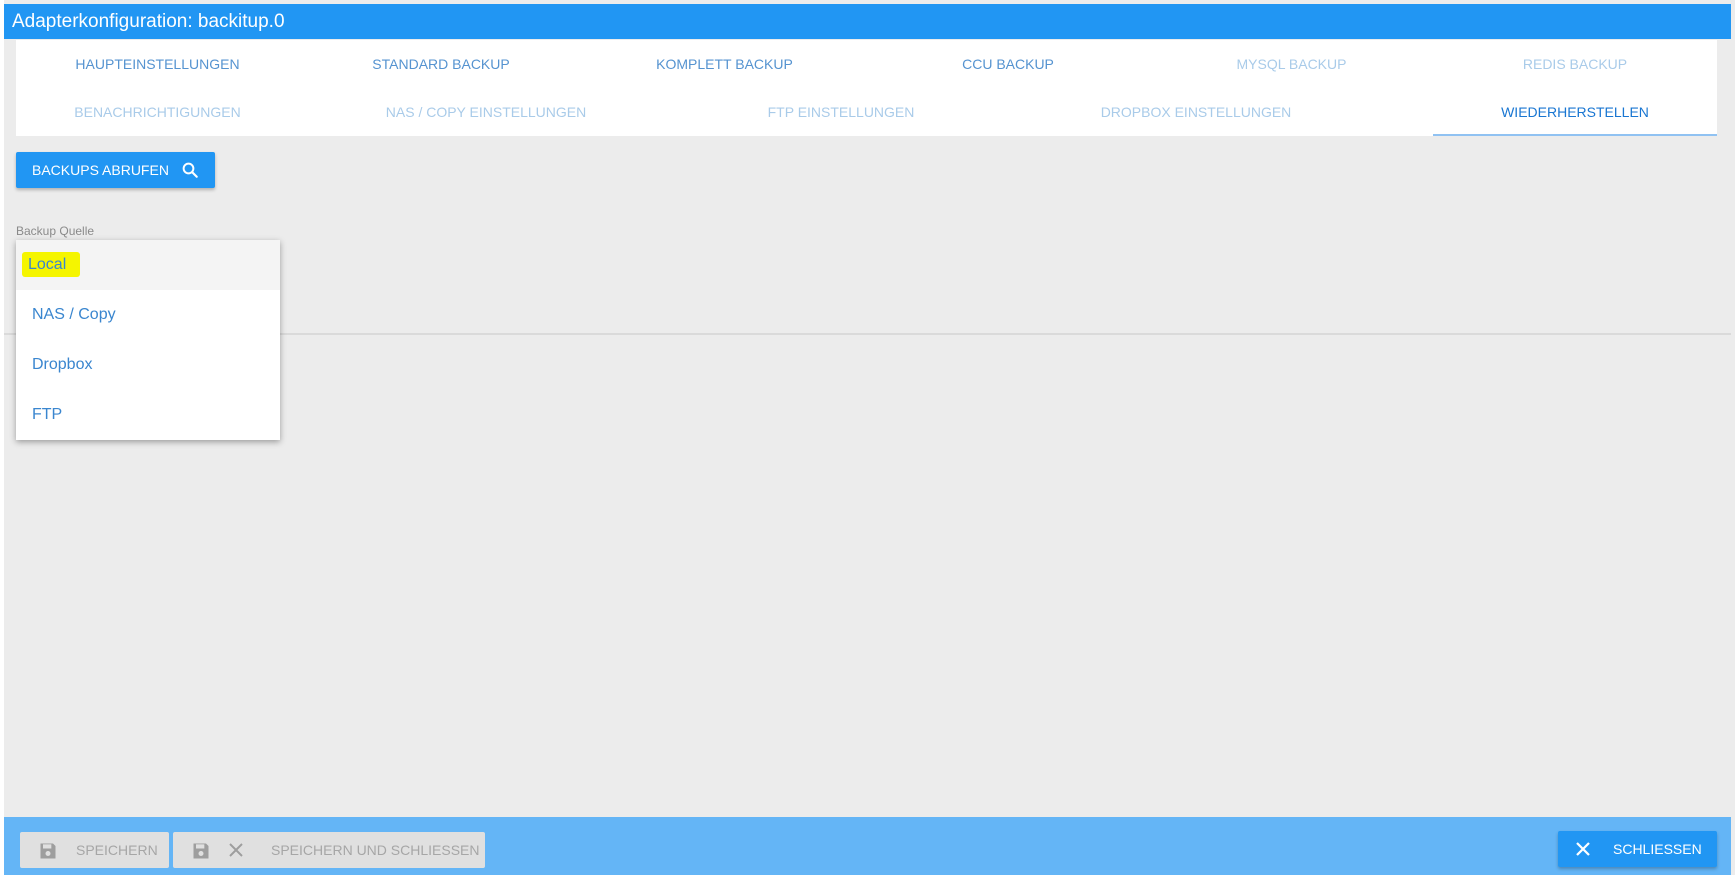  What do you see at coordinates (2, 437) in the screenshot?
I see `window-border` at bounding box center [2, 437].